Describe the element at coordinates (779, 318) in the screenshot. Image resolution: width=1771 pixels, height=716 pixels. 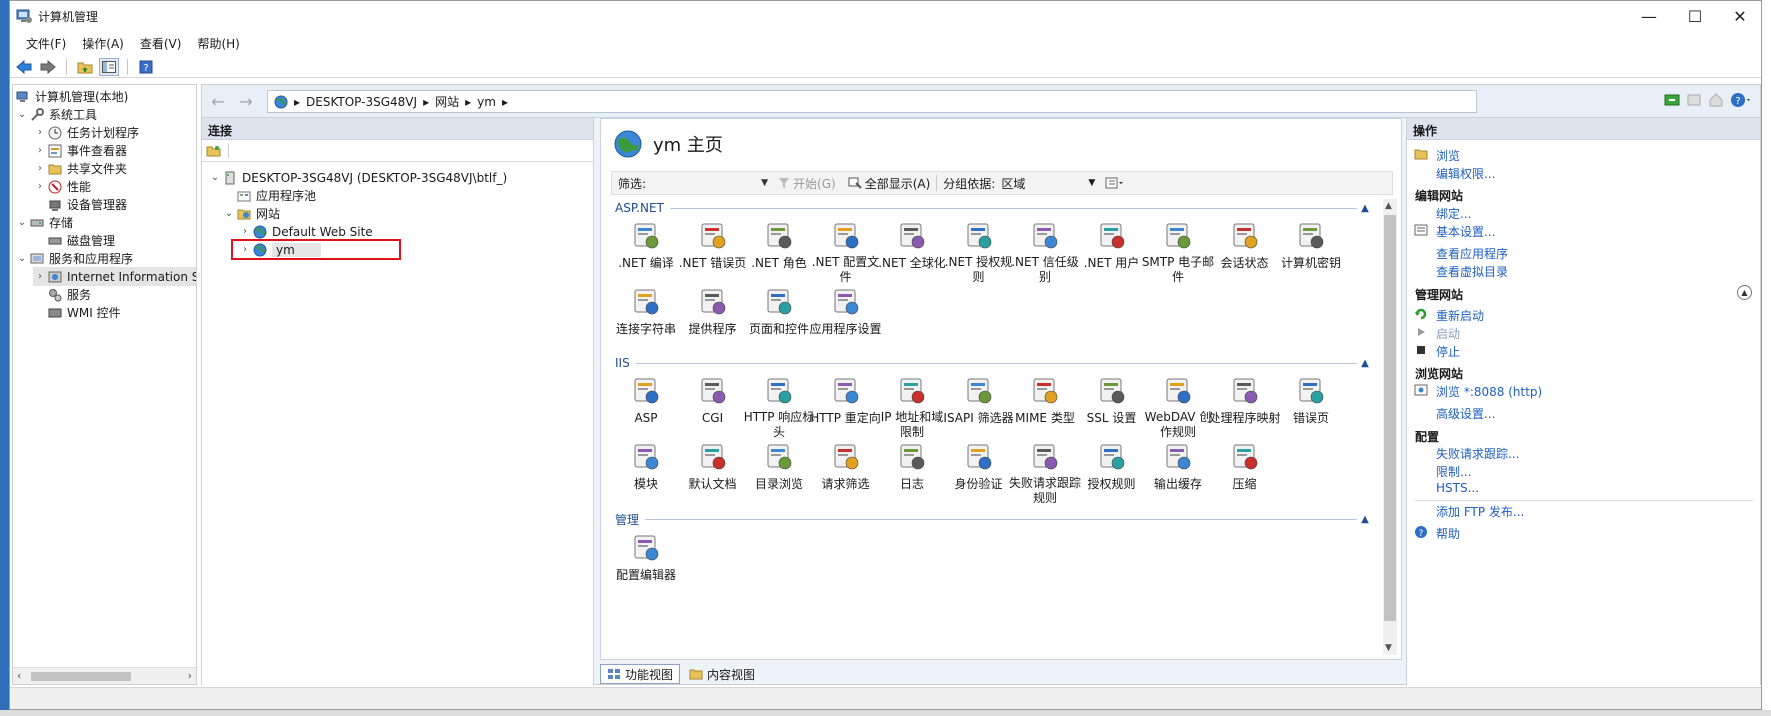
I see `feature-aspnet-13: 页面和控件` at that location.